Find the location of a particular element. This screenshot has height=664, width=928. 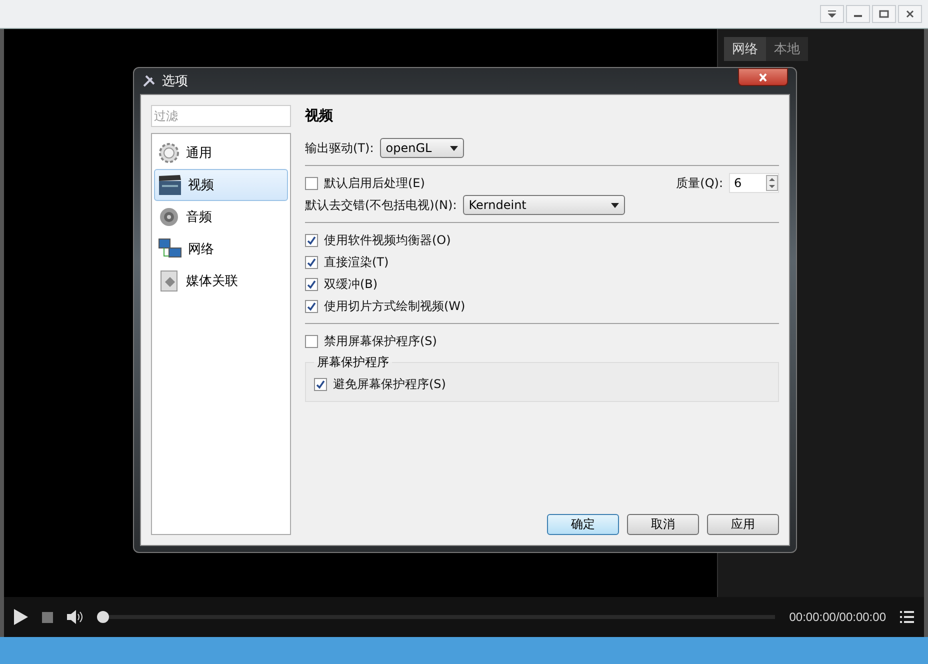

tools-icon is located at coordinates (149, 81).